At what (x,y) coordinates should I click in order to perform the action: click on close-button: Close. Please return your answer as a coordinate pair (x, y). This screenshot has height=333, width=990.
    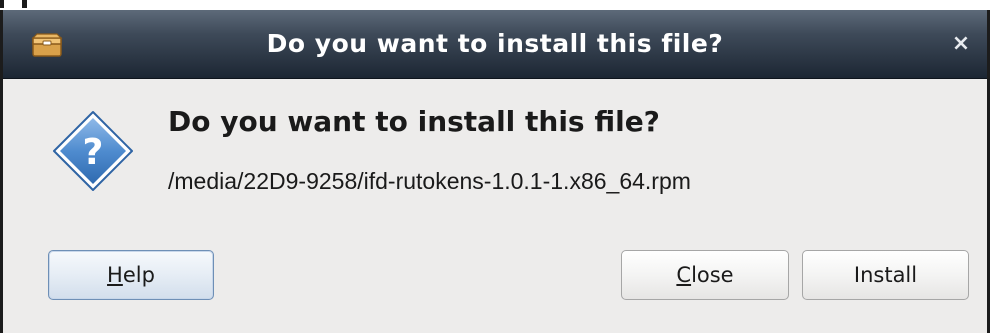
    Looking at the image, I should click on (705, 275).